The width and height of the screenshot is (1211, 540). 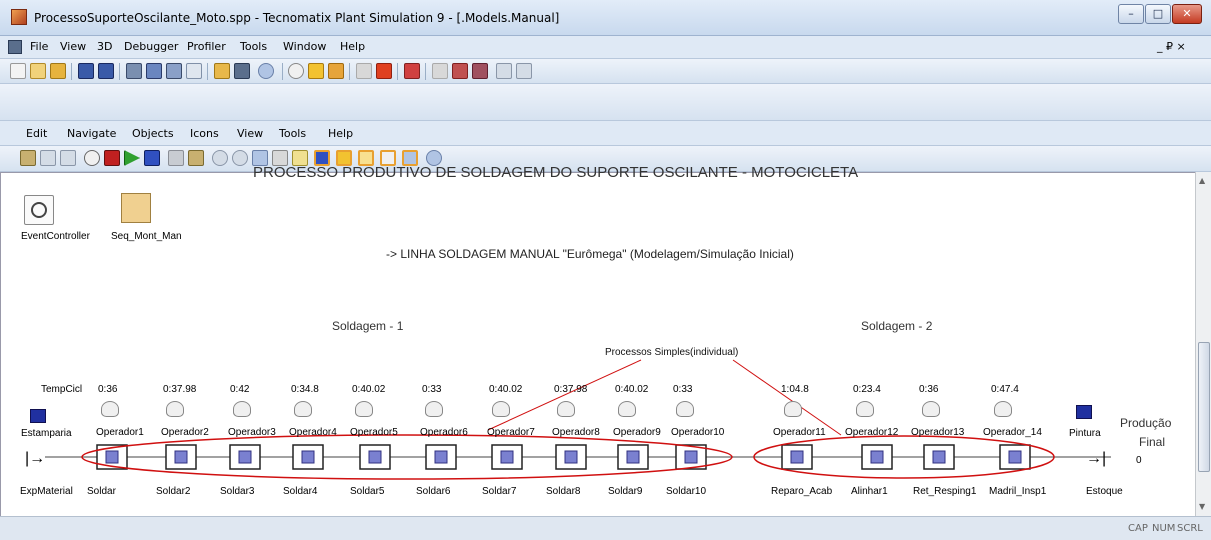 I want to click on save-all-icon, so click(x=106, y=71).